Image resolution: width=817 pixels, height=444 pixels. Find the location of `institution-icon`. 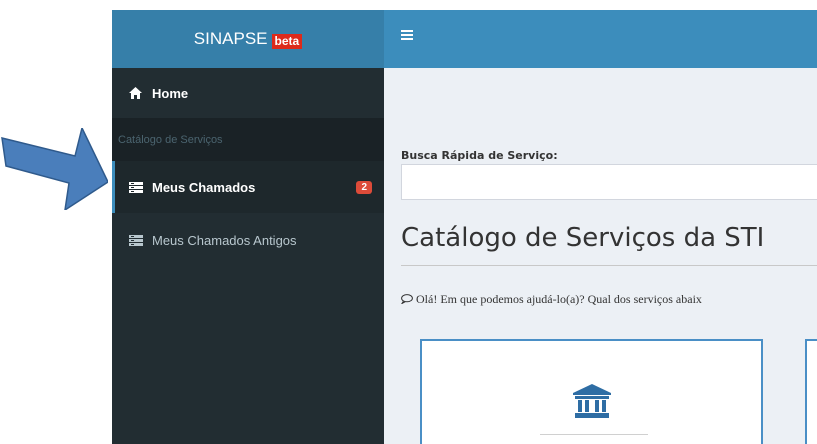

institution-icon is located at coordinates (592, 403).